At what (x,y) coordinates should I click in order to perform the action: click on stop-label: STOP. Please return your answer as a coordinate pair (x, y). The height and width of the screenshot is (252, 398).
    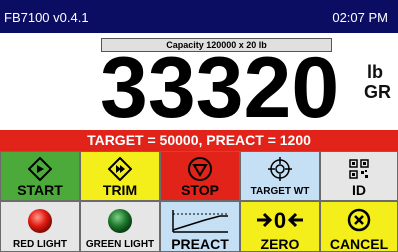
    Looking at the image, I should click on (200, 190).